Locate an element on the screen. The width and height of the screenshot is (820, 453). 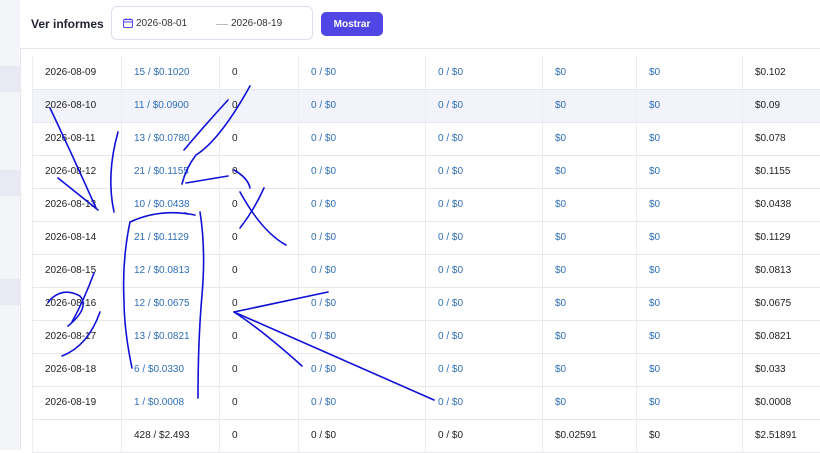
show-button: Mostrar is located at coordinates (352, 24).